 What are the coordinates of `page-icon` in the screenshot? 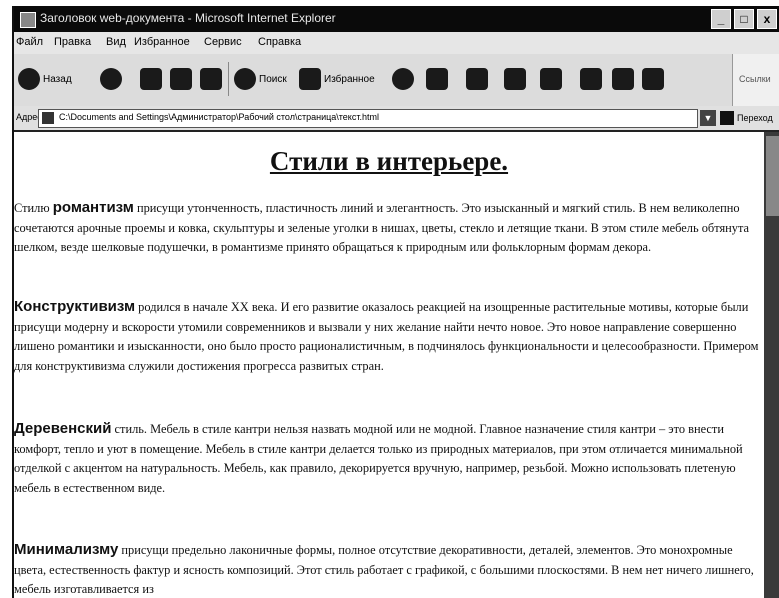 It's located at (48, 118).